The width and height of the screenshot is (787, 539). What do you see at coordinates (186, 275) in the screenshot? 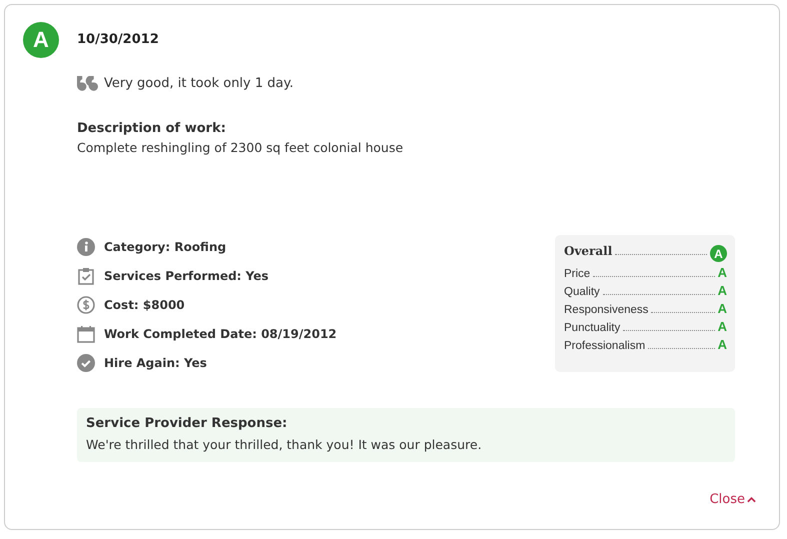
I see `detail-text: Services Performed: Yes` at bounding box center [186, 275].